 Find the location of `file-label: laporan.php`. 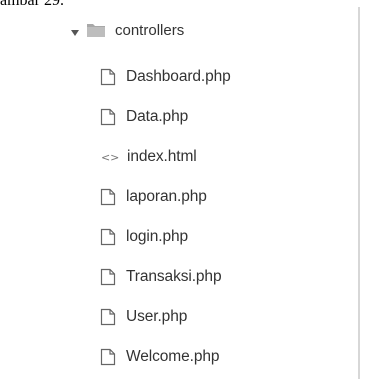

file-label: laporan.php is located at coordinates (166, 196).